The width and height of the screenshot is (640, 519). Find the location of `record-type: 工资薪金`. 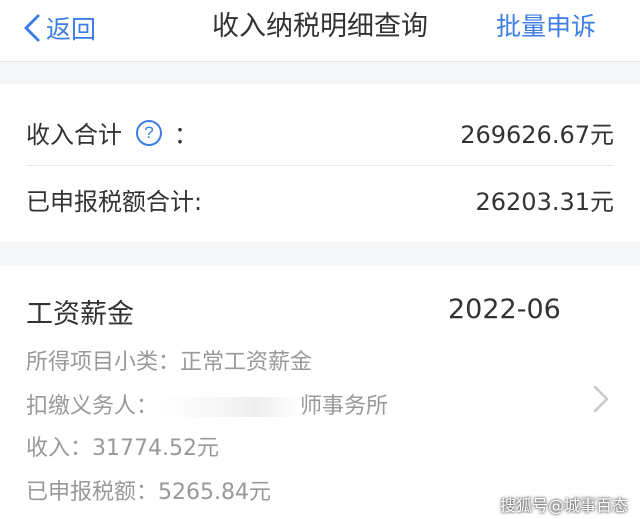

record-type: 工资薪金 is located at coordinates (80, 314).